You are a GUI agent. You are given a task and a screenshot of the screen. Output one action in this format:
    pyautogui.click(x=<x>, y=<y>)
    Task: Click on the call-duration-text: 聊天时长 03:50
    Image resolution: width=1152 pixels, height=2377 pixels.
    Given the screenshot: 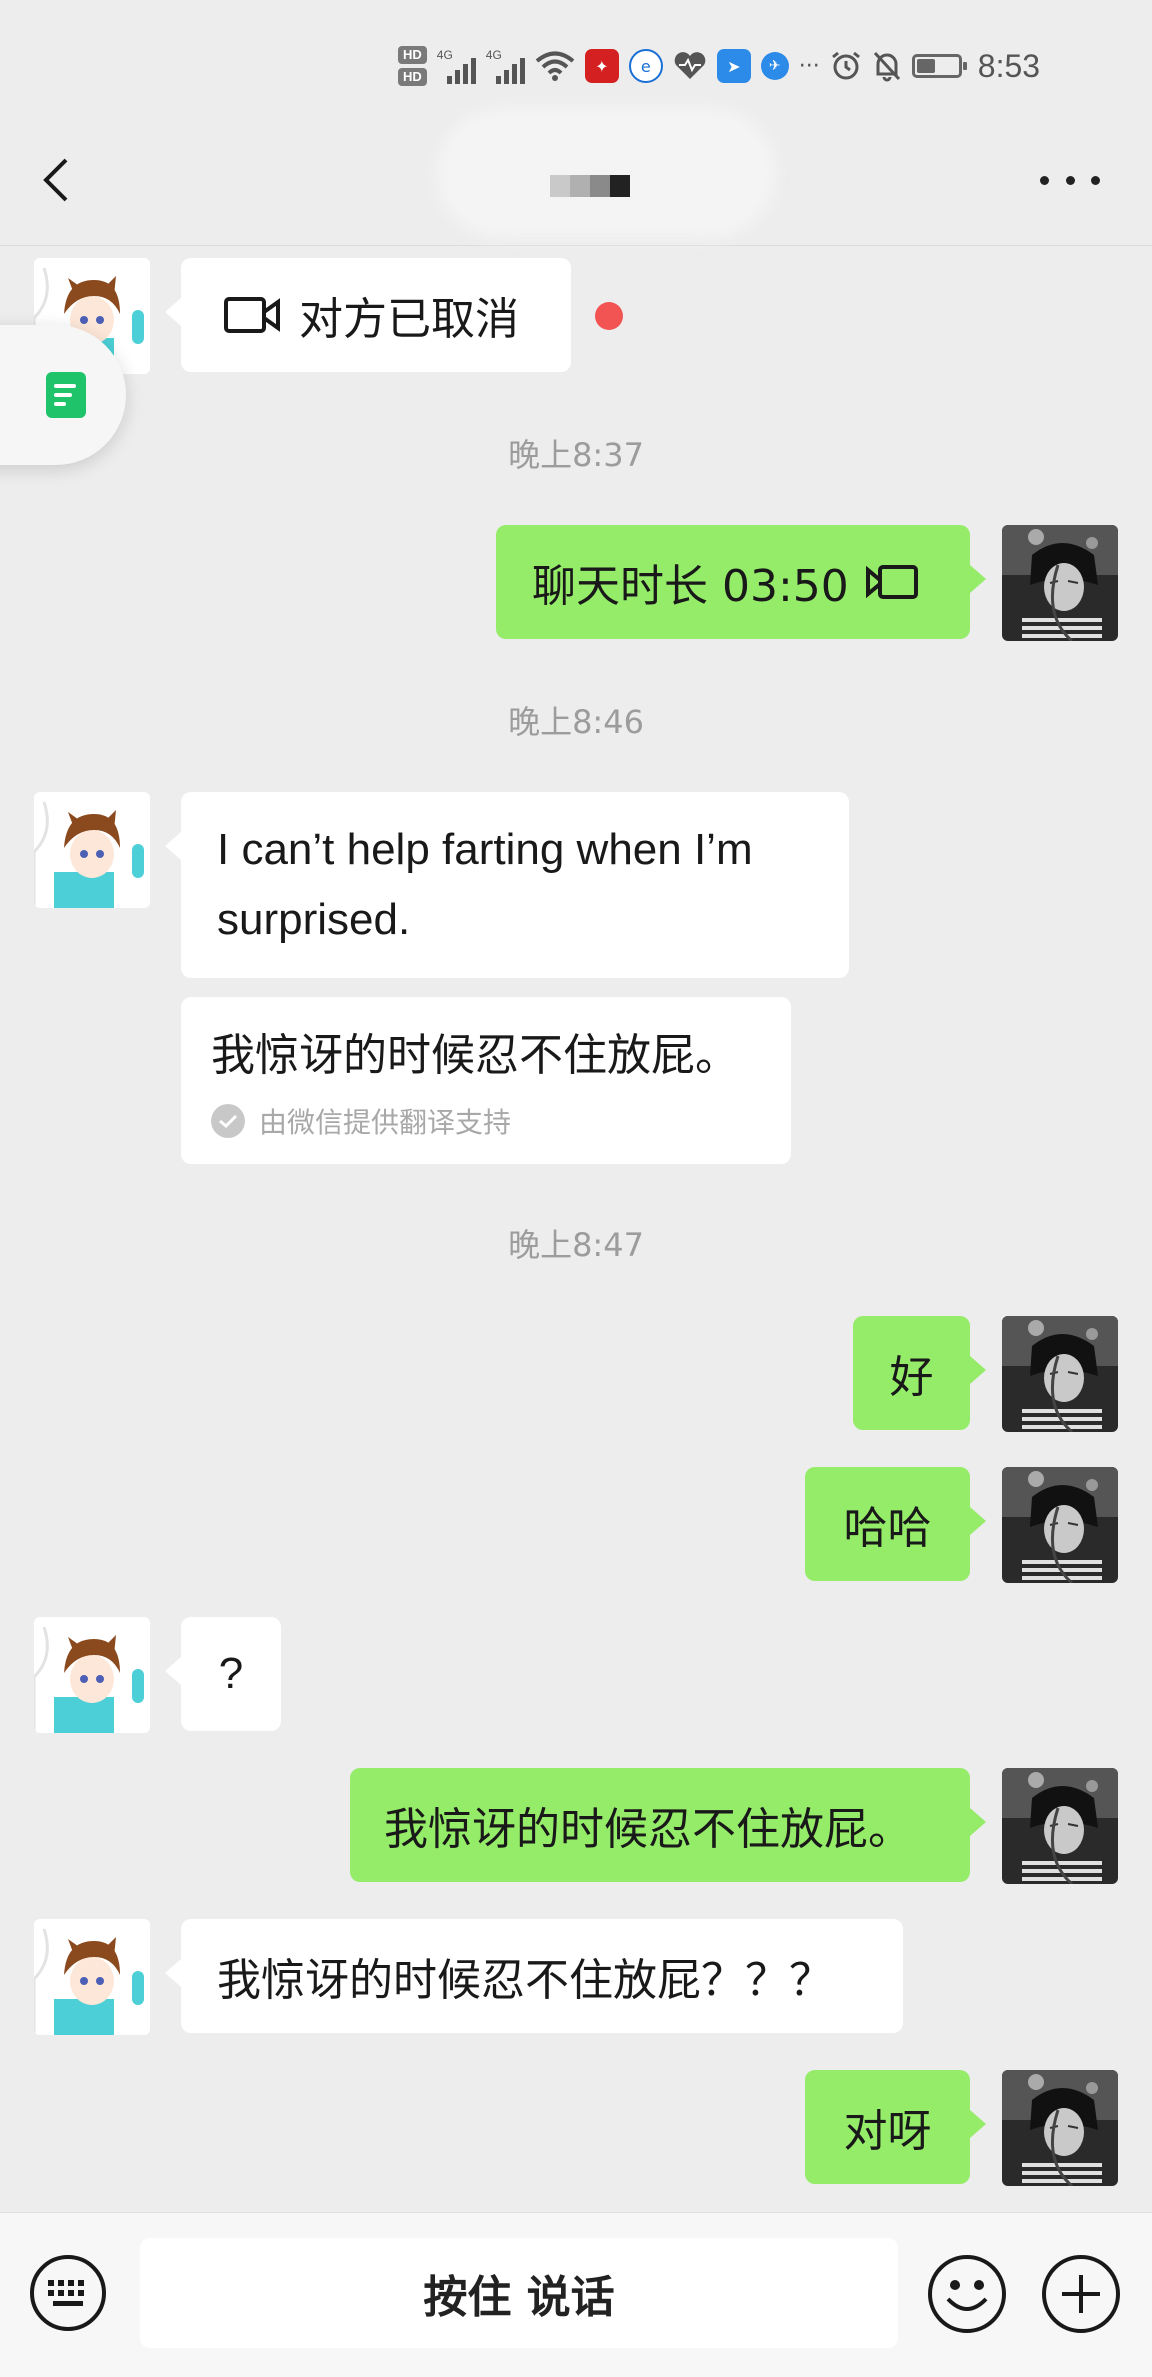 What is the action you would take?
    pyautogui.click(x=690, y=586)
    